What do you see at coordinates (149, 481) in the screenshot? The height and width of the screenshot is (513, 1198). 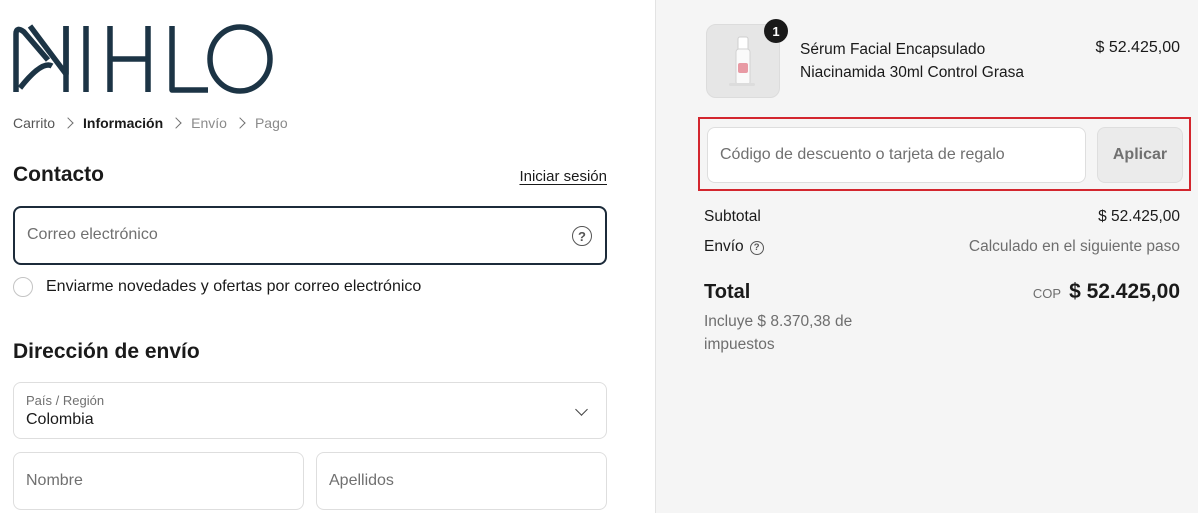 I see `first-name-input` at bounding box center [149, 481].